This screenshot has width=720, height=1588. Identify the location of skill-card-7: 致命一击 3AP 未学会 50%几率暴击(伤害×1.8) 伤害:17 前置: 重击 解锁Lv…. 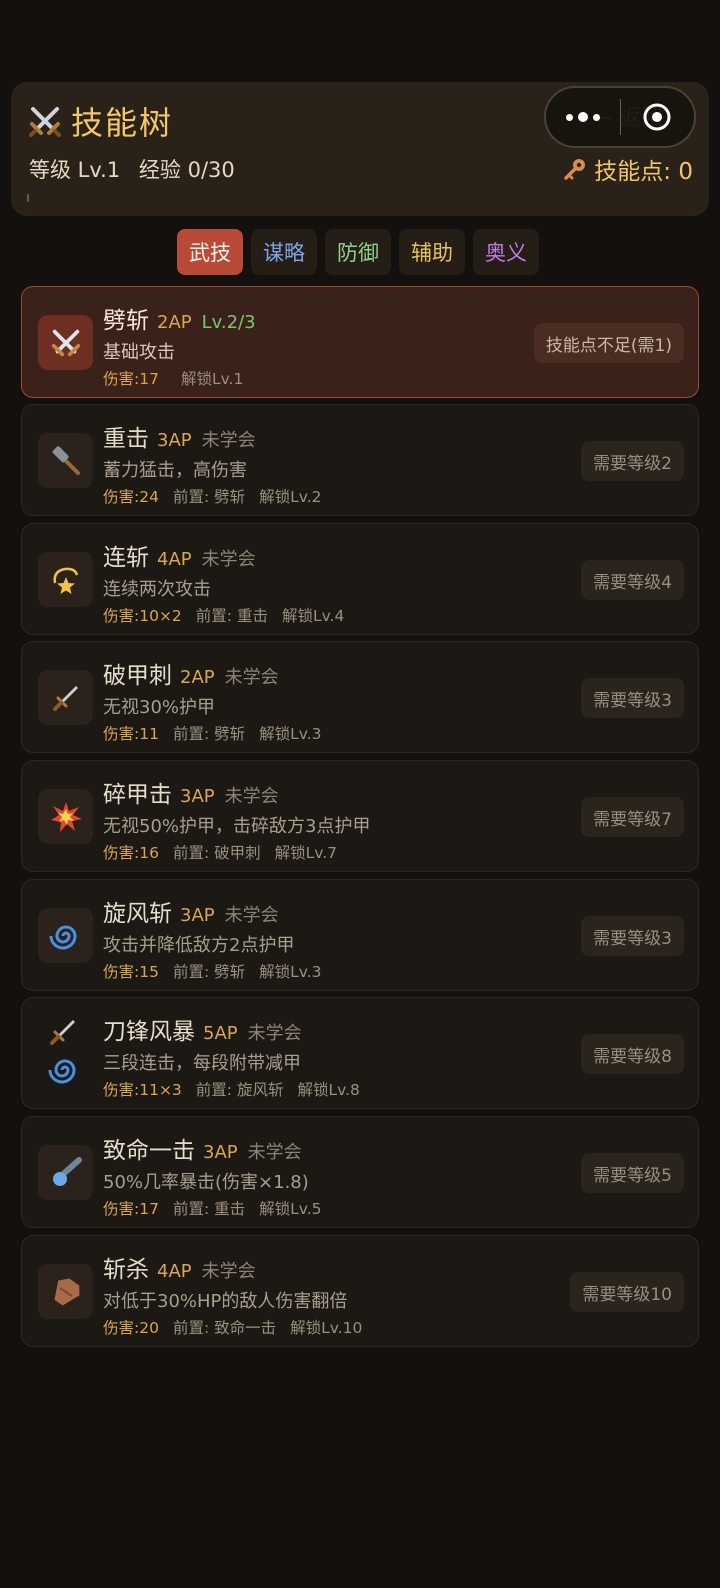
(360, 1172).